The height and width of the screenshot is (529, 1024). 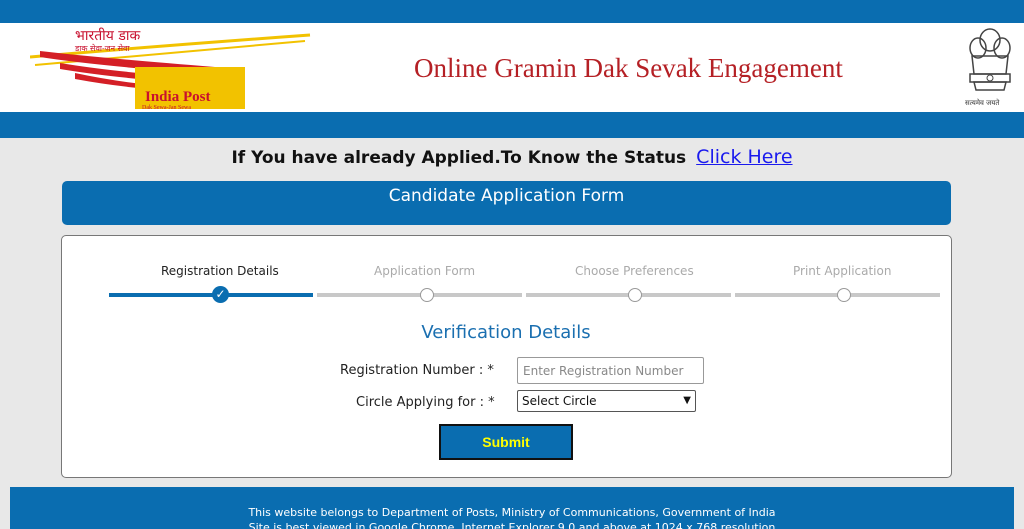 I want to click on verification-title: Verification Details, so click(x=506, y=332).